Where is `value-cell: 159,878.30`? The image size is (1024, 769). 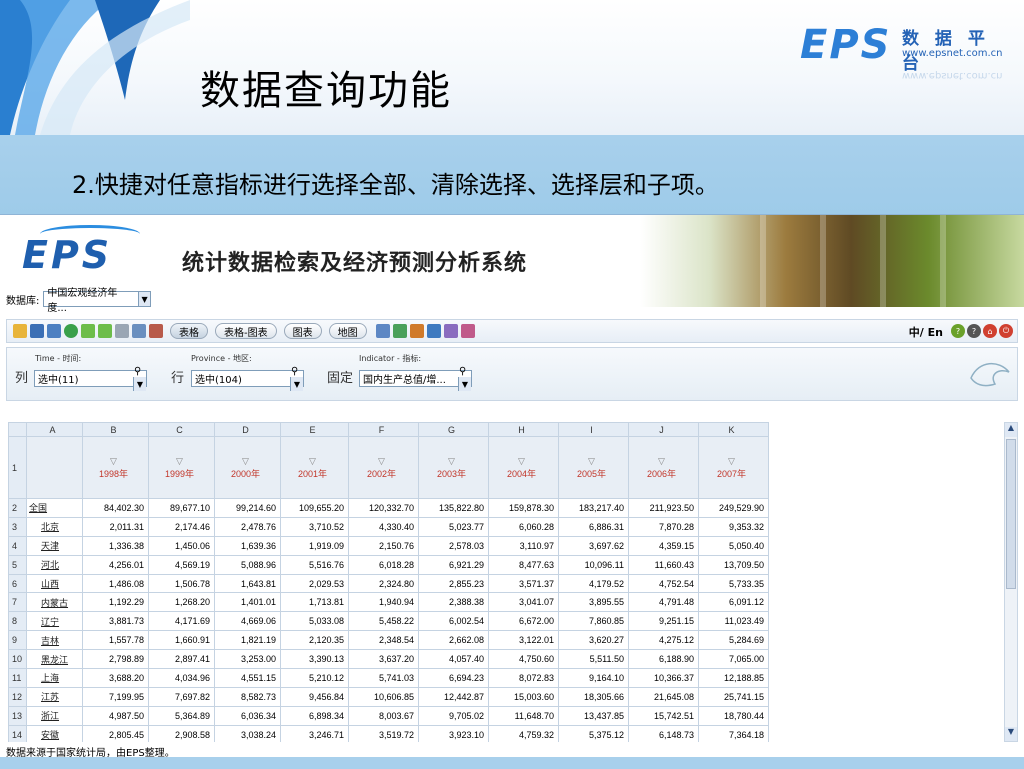 value-cell: 159,878.30 is located at coordinates (524, 508).